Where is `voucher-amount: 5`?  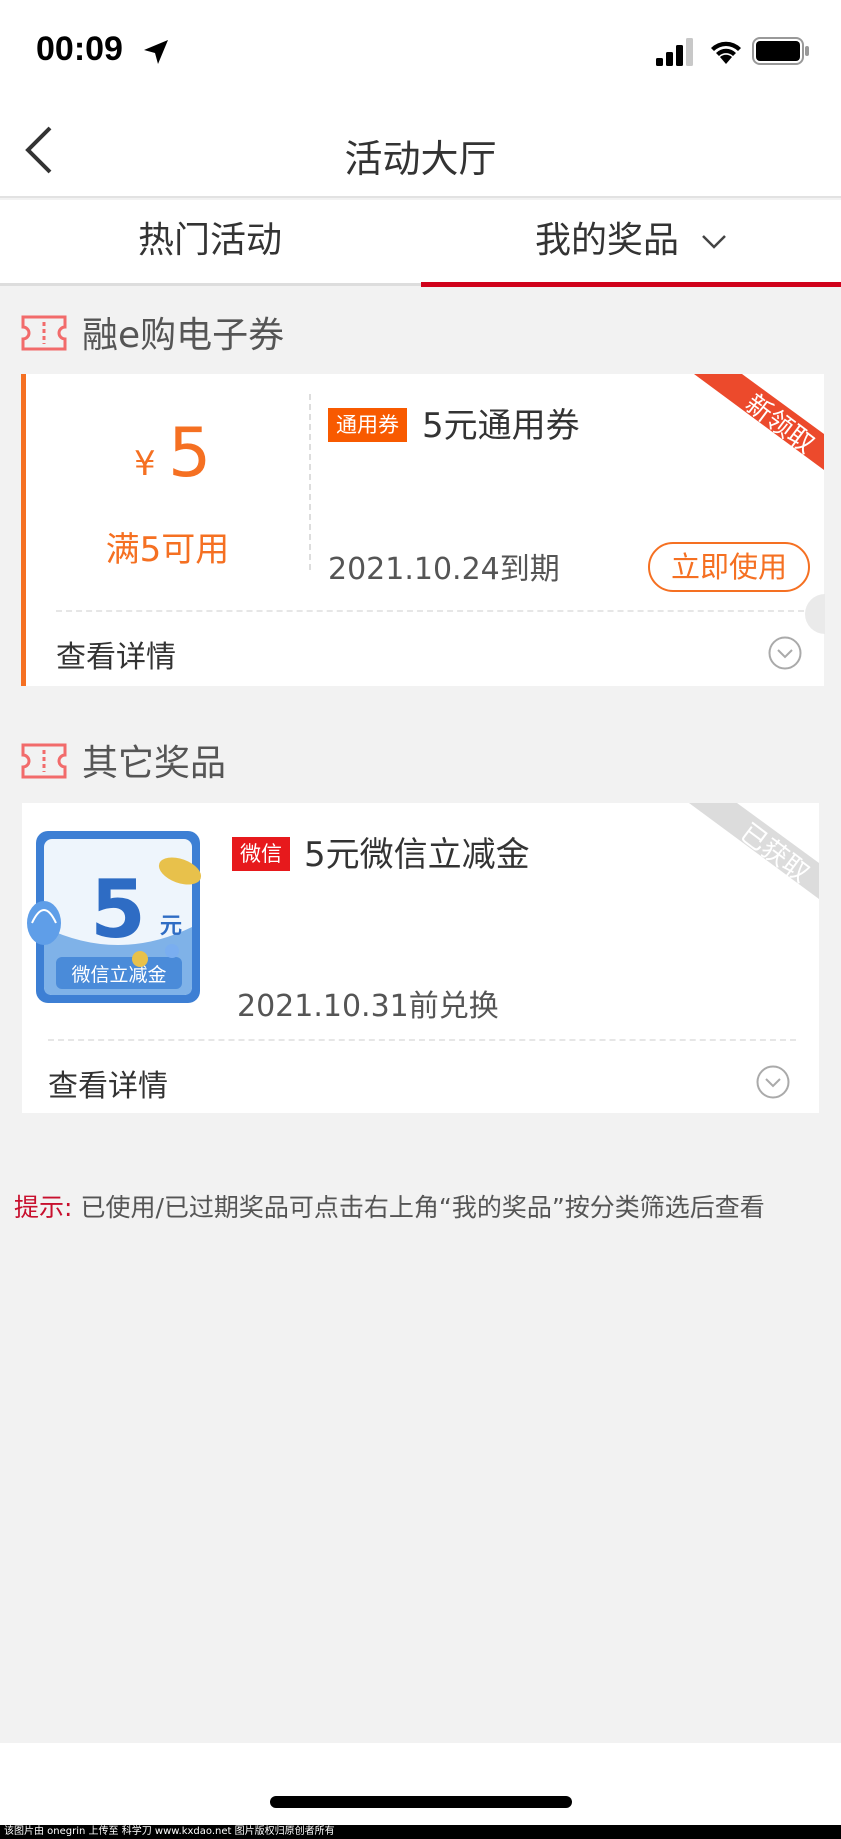
voucher-amount: 5 is located at coordinates (118, 909).